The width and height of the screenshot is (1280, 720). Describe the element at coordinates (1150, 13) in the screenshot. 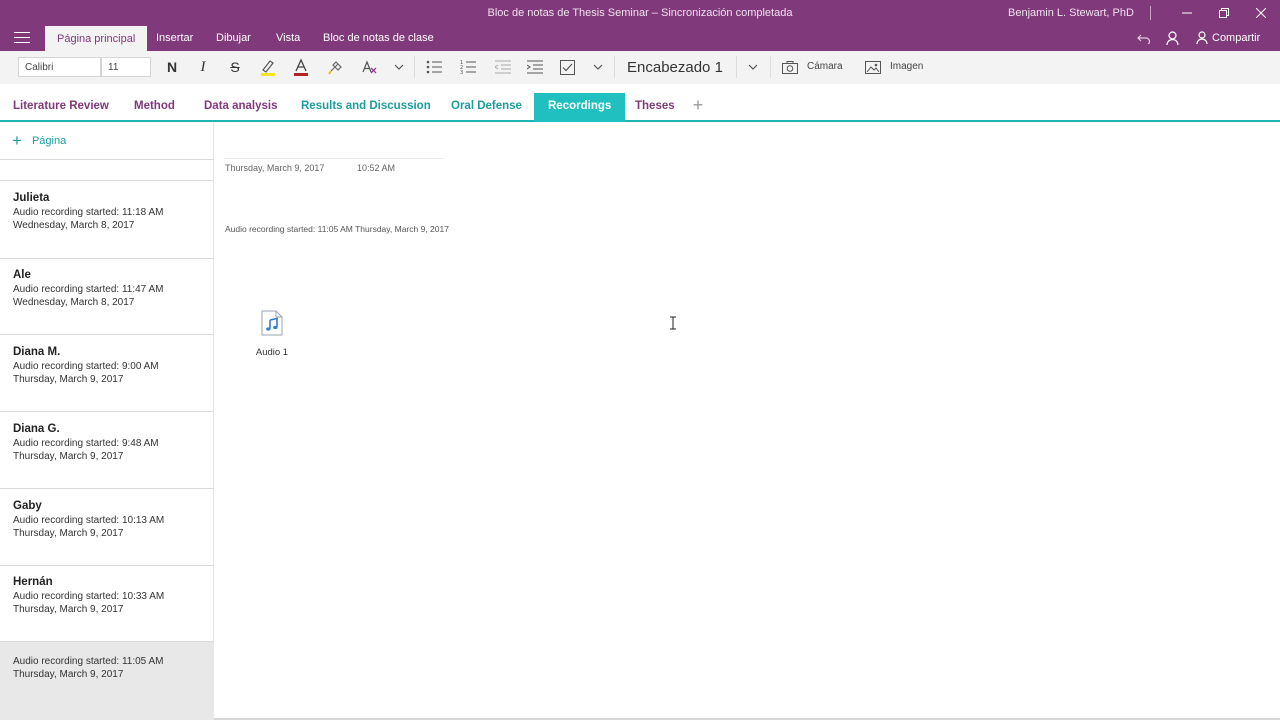

I see `title-separator` at that location.